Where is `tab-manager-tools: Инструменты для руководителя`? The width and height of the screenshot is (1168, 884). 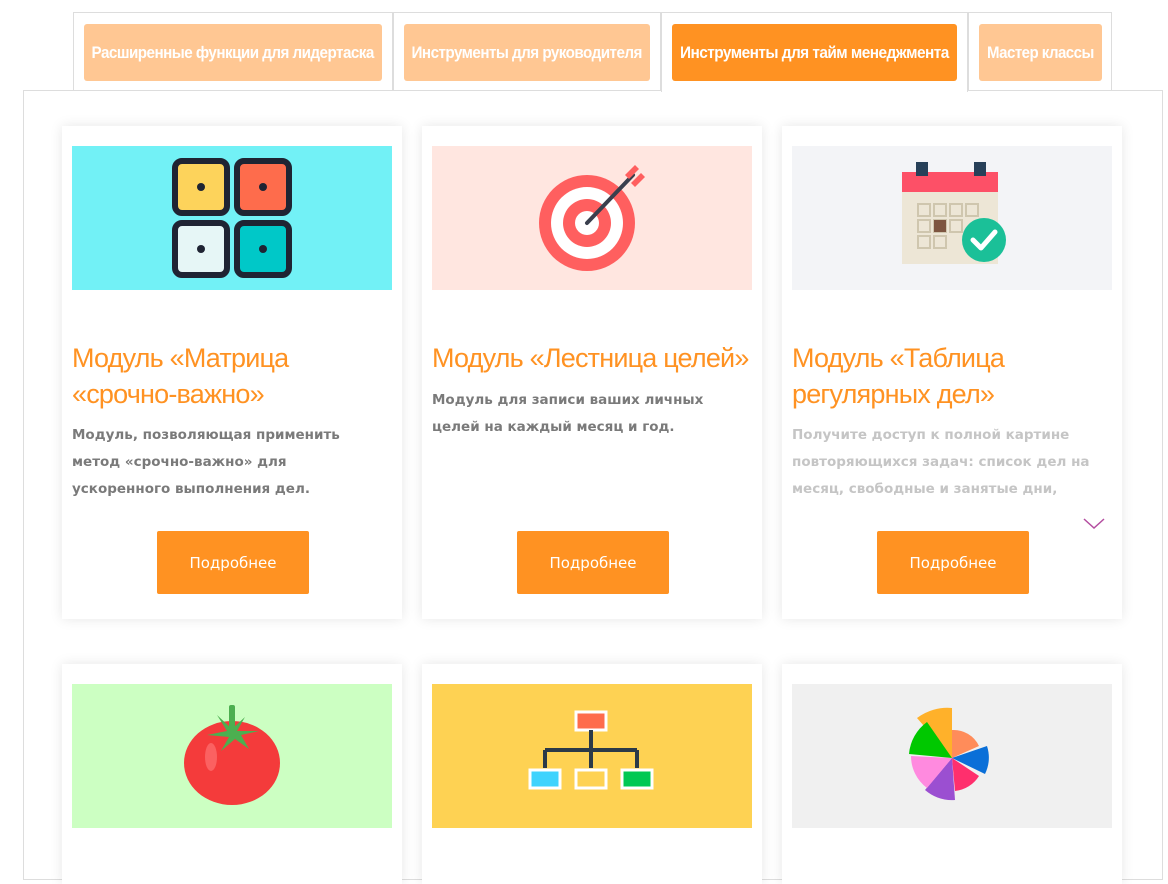
tab-manager-tools: Инструменты для руководителя is located at coordinates (527, 51).